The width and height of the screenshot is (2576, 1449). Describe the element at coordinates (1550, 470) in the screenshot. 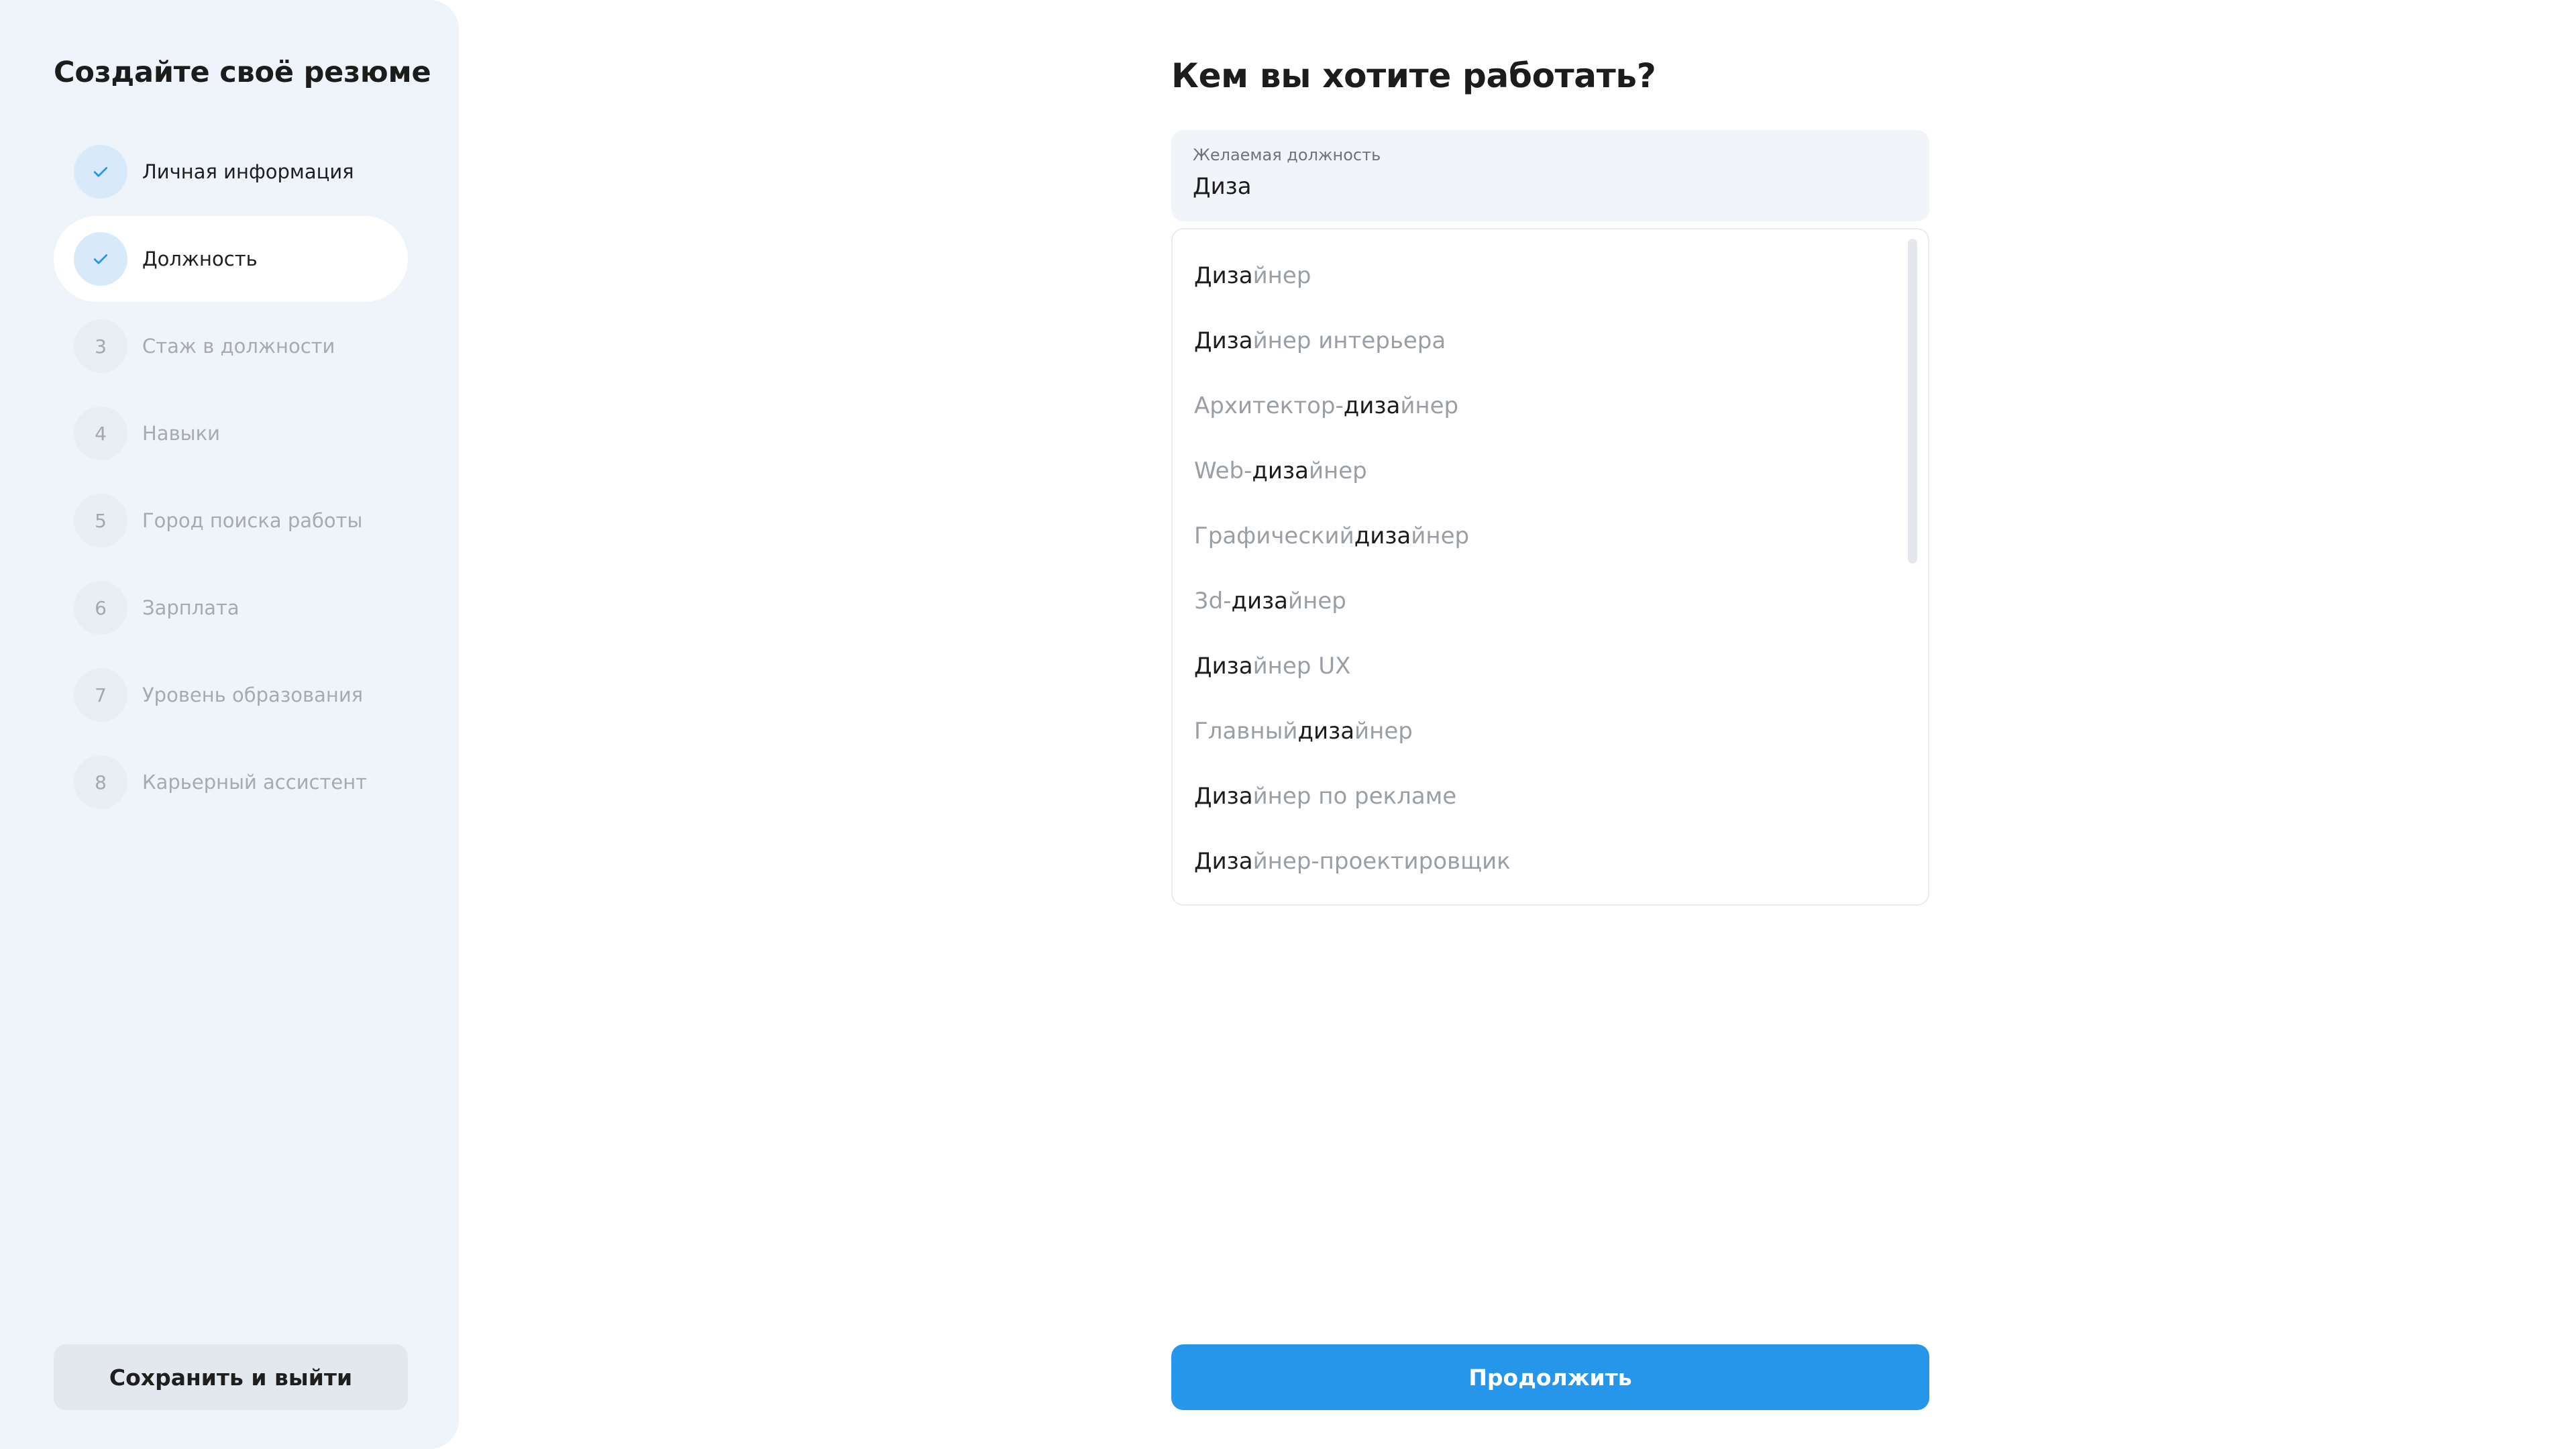

I see `suggestion-item: Web-диза йнер` at that location.